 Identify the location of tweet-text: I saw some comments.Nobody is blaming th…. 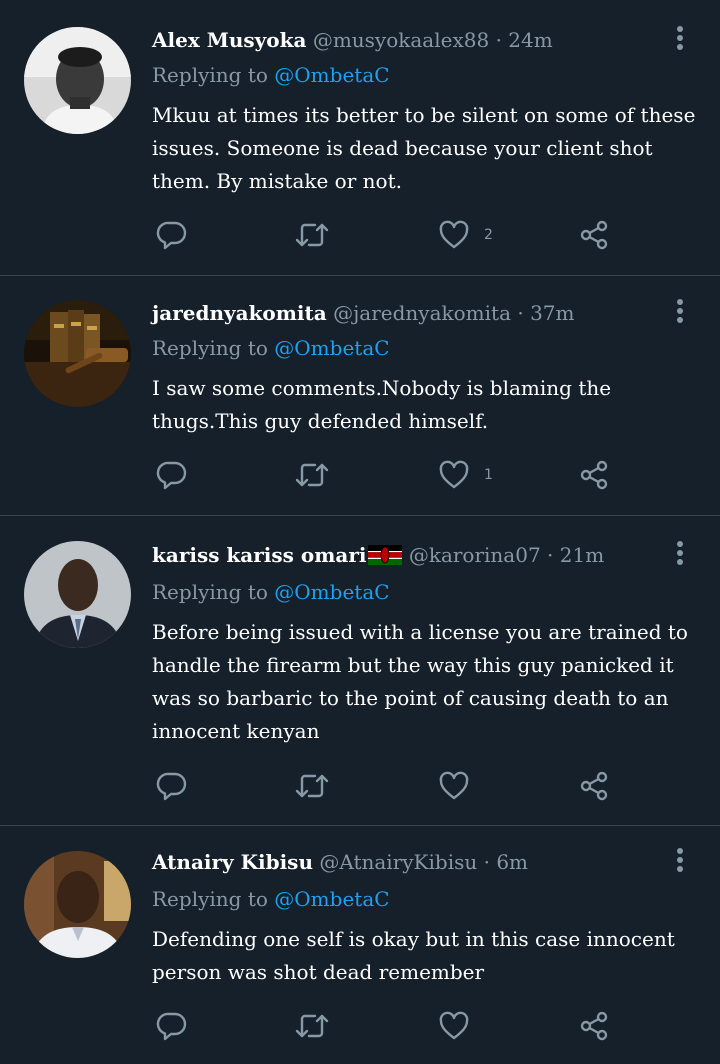
(382, 404).